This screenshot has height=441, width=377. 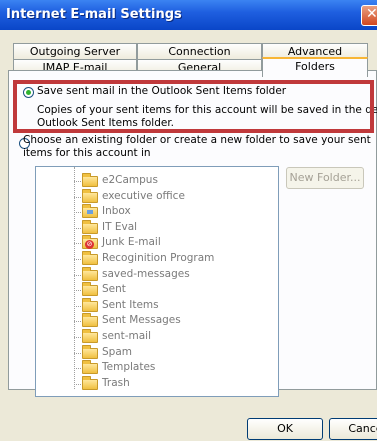 I want to click on cancel-button: Cancel, so click(x=353, y=429).